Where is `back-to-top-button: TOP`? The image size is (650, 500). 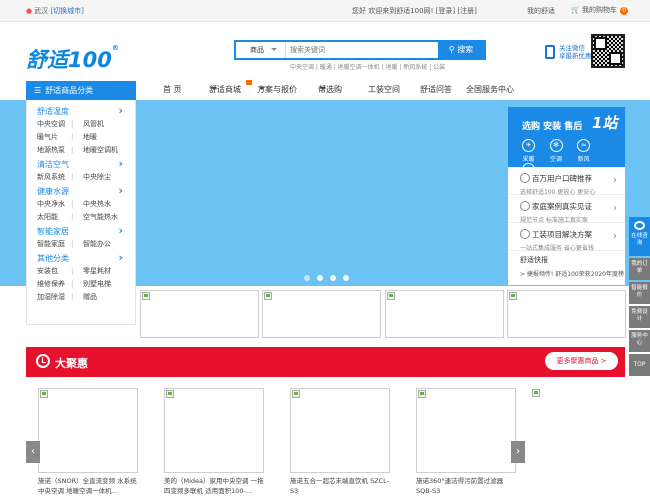
back-to-top-button: TOP is located at coordinates (639, 365).